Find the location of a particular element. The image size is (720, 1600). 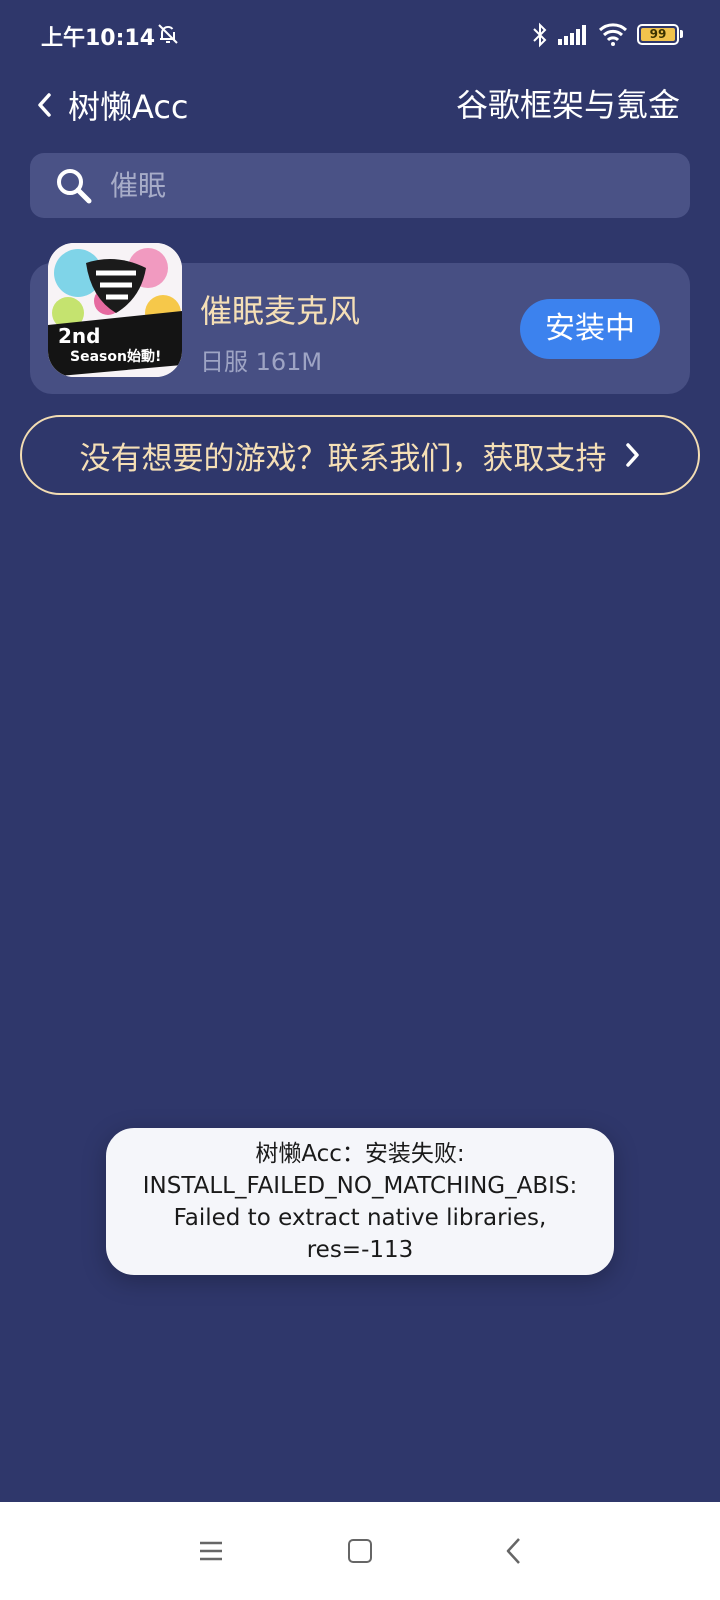

toast-line-3: Failed to extract native libraries, is located at coordinates (360, 1217).